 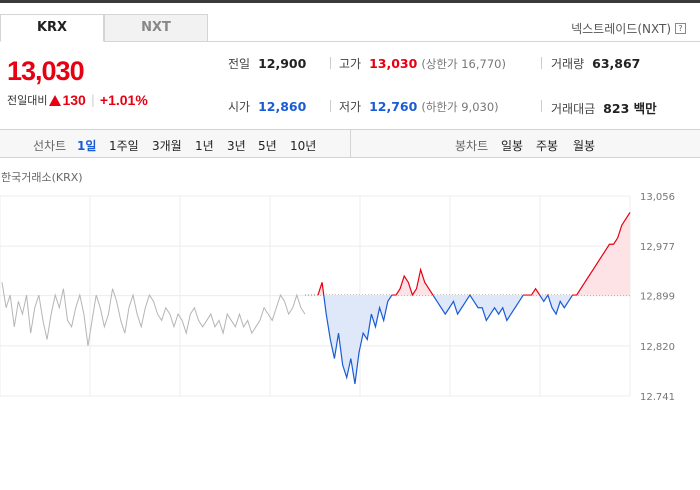 I want to click on candle-chart-label: 봉차트, so click(x=472, y=146).